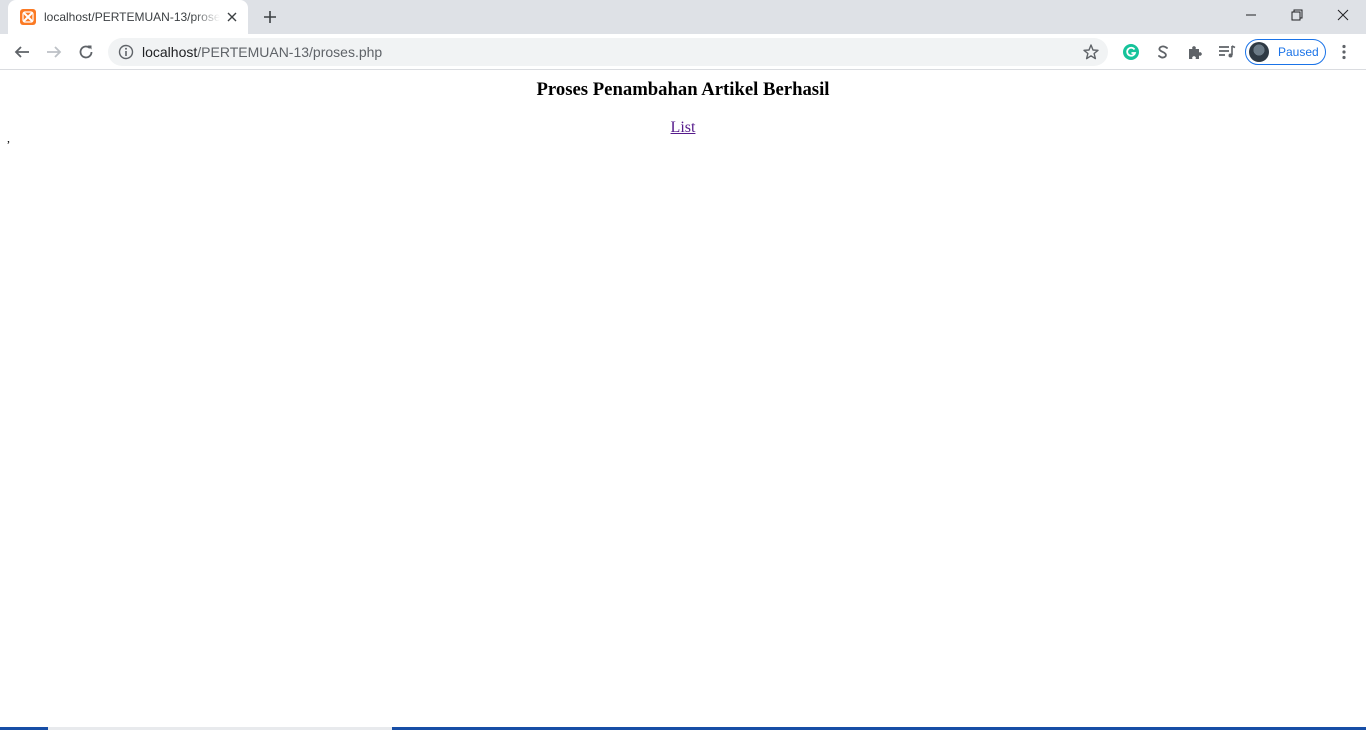  I want to click on site-info-icon, so click(126, 52).